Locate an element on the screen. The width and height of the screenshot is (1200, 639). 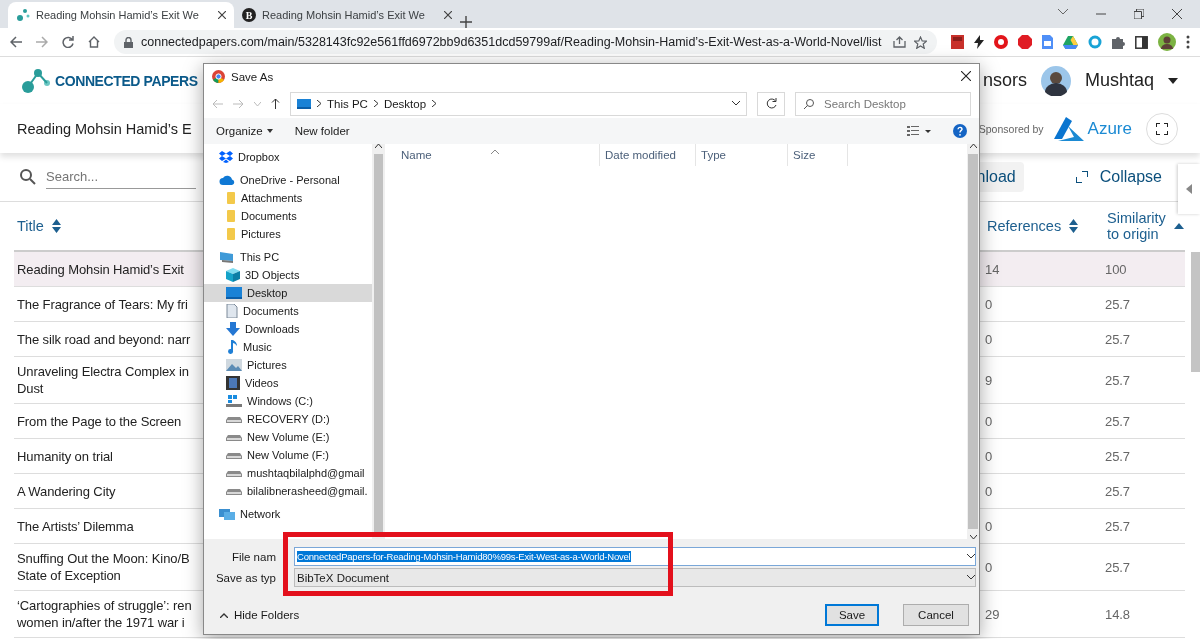
breadcrumb-item: Desktop is located at coordinates (405, 103).